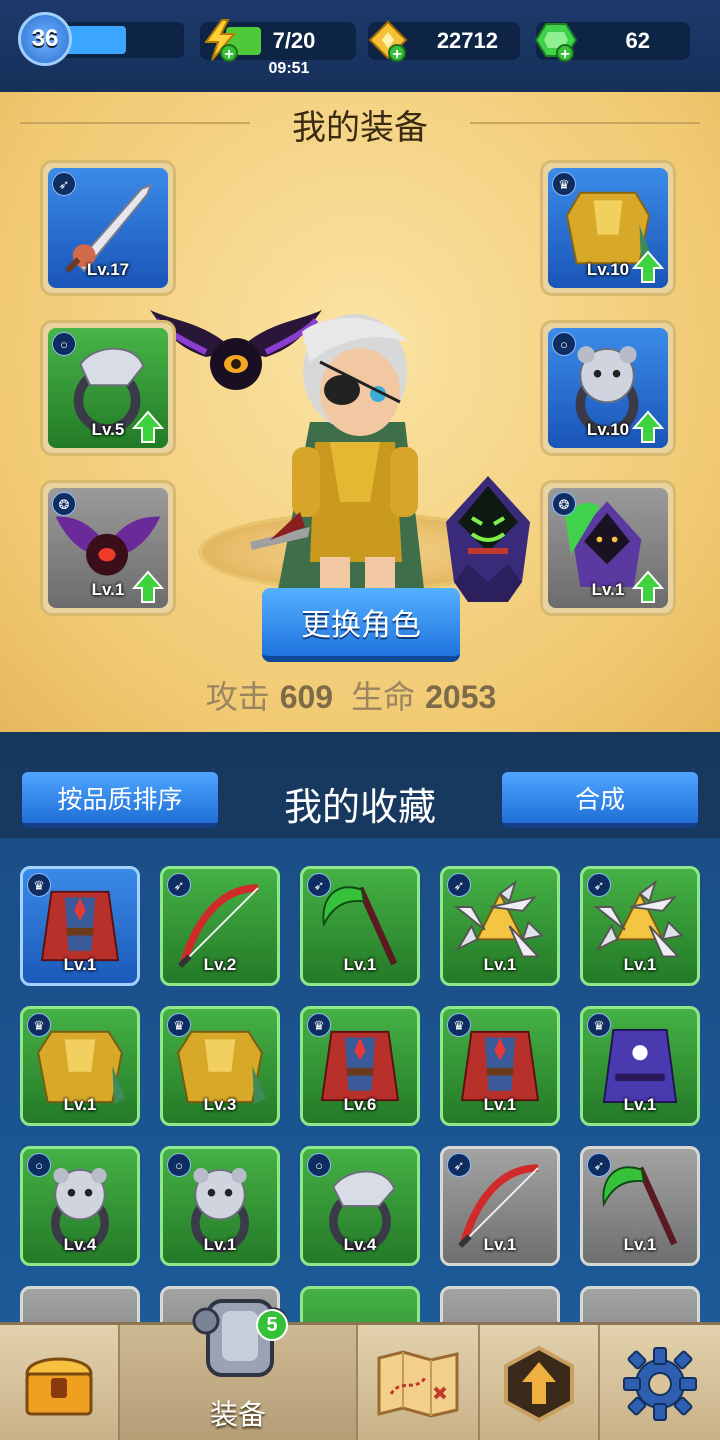 This screenshot has width=720, height=1440. I want to click on slot-pet-left-bg: ❂ Lv.1, so click(108, 548).